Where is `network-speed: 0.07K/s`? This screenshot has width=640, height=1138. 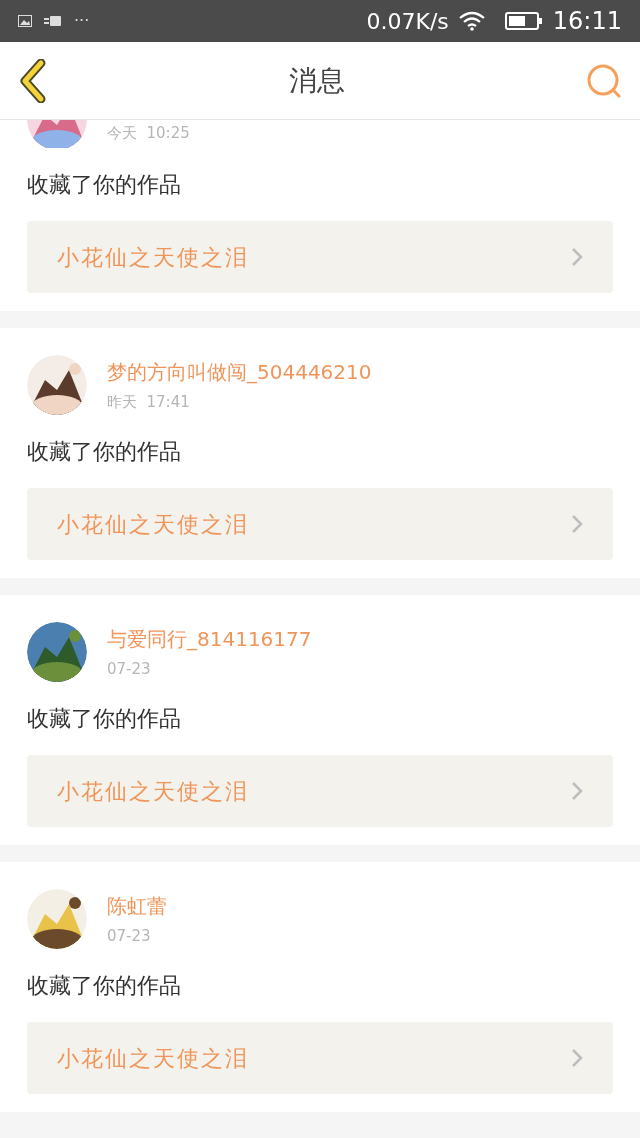 network-speed: 0.07K/s is located at coordinates (407, 21).